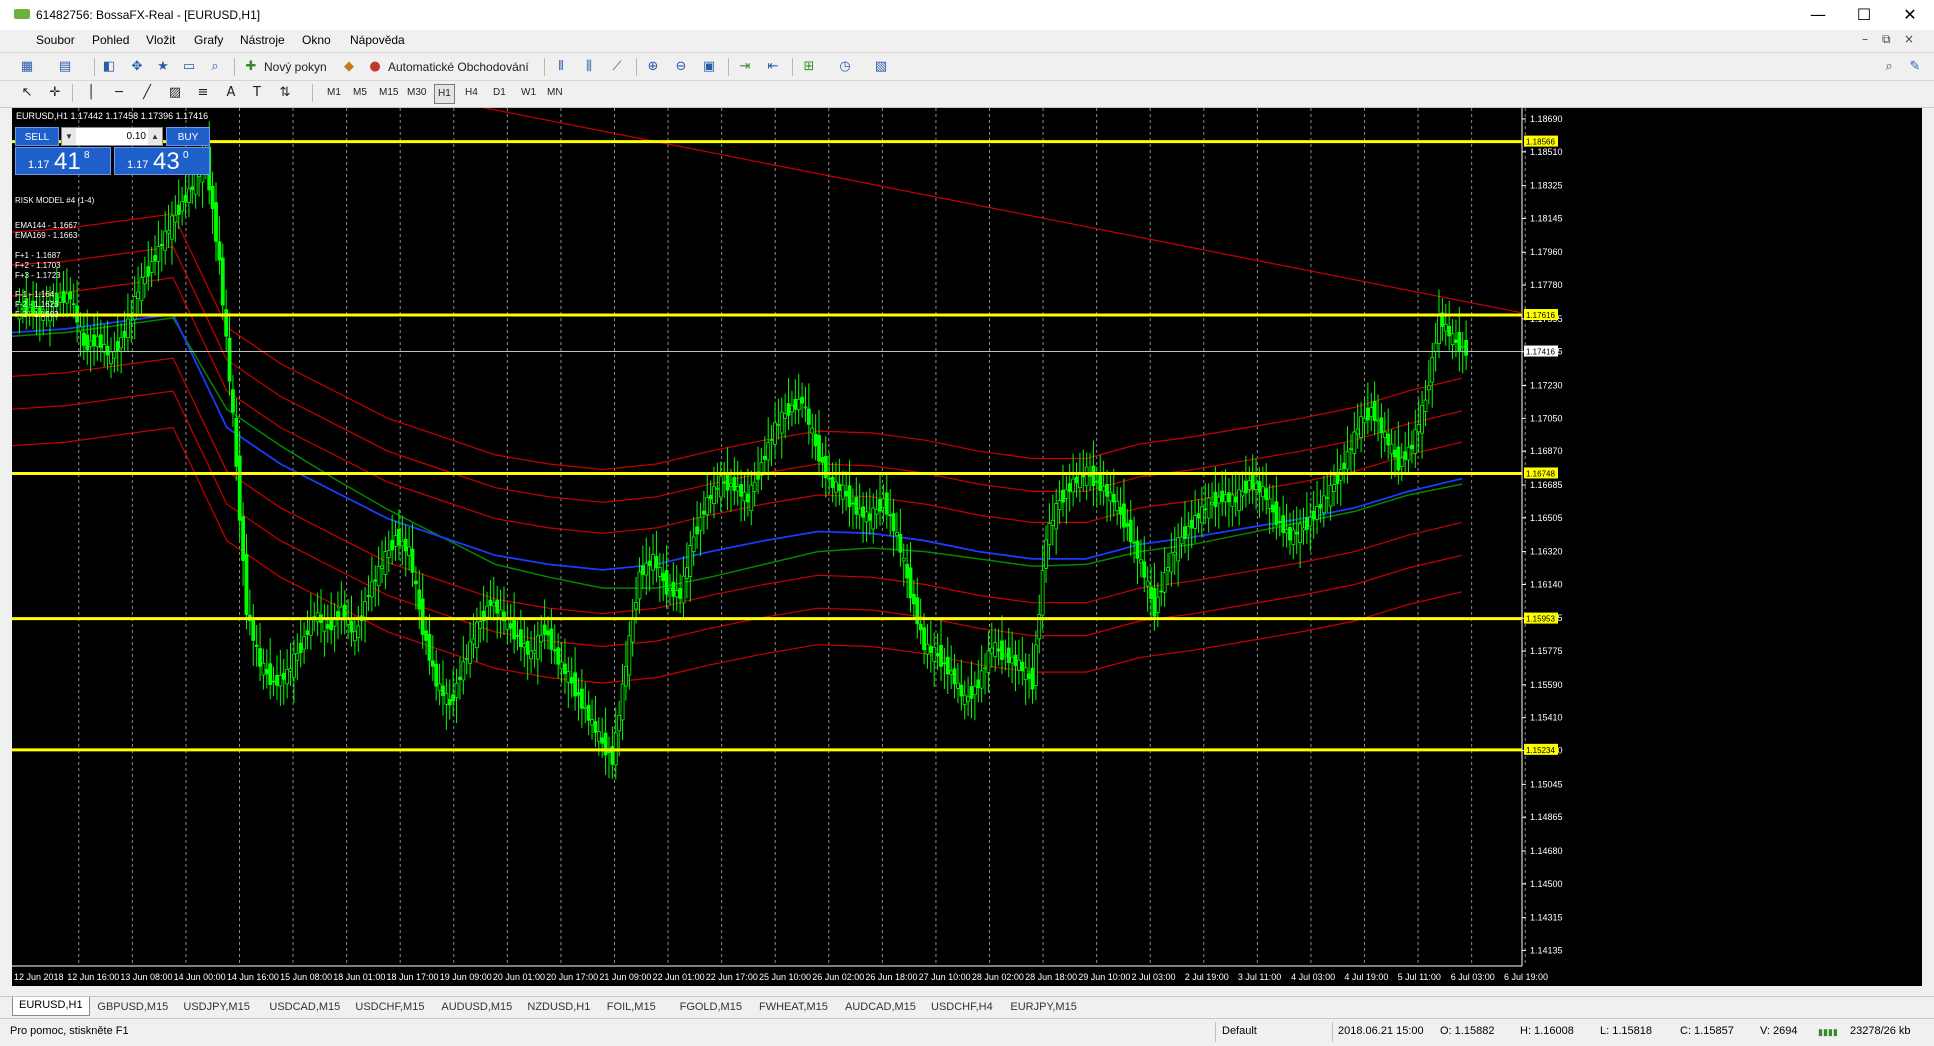 The height and width of the screenshot is (1046, 1934). I want to click on menu-napoveda: Nápověda, so click(377, 40).